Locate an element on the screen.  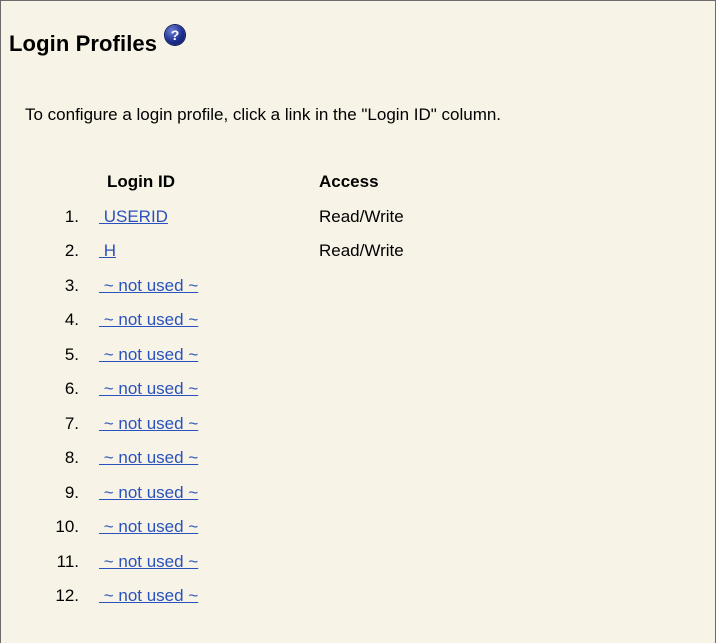
login-id-link: USERID is located at coordinates (133, 217).